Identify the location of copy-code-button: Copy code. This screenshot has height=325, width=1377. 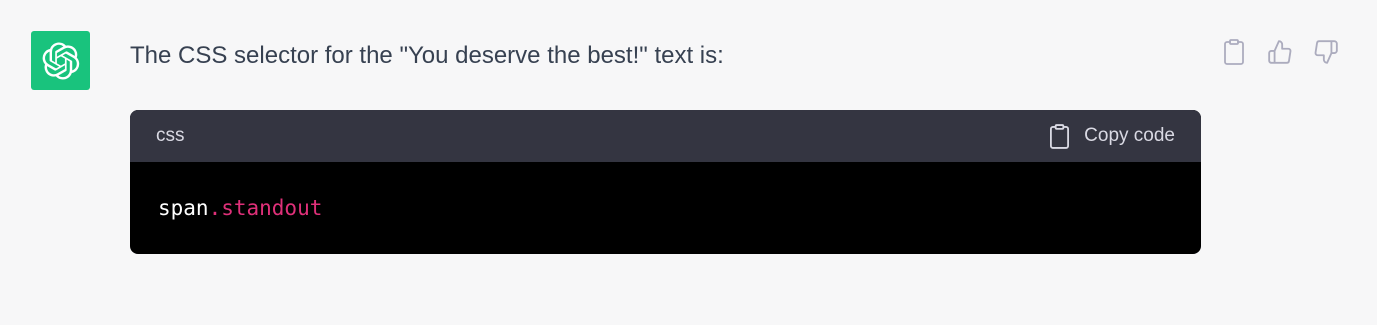
(1112, 136).